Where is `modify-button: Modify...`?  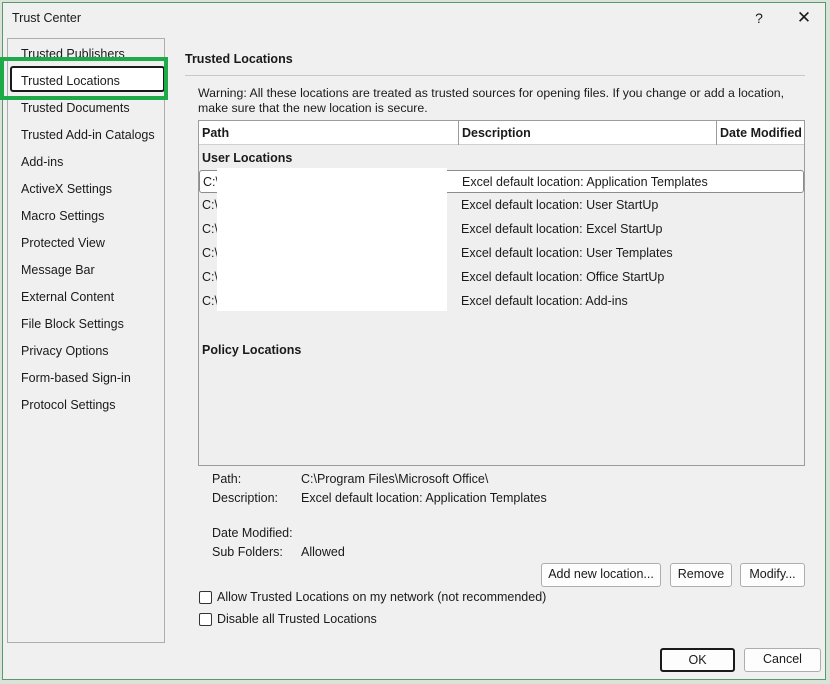
modify-button: Modify... is located at coordinates (772, 575).